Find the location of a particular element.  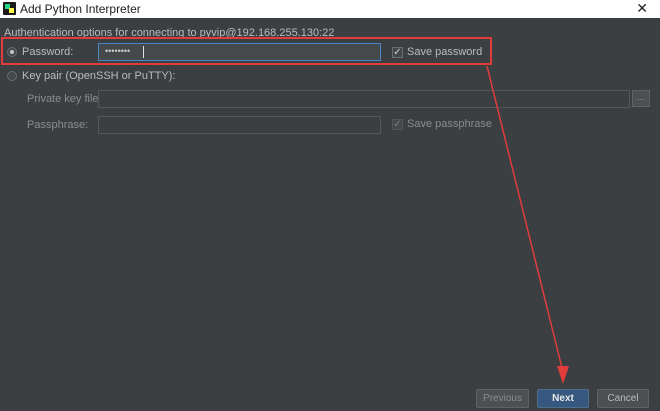

next-button: Next is located at coordinates (563, 398).